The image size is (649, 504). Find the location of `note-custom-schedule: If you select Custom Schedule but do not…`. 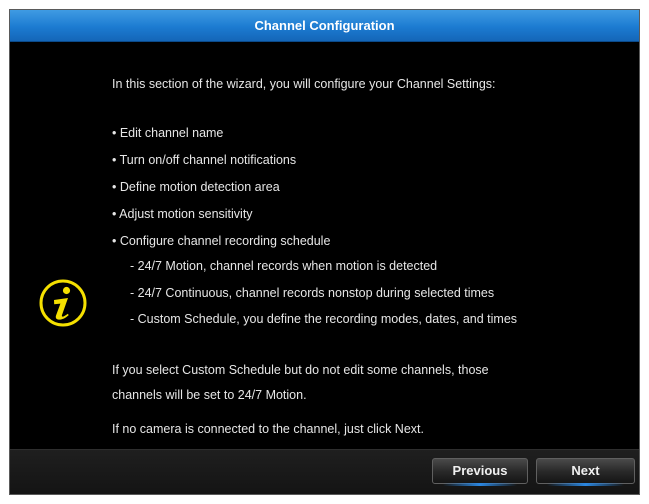

note-custom-schedule: If you select Custom Schedule but do not… is located at coordinates (300, 370).